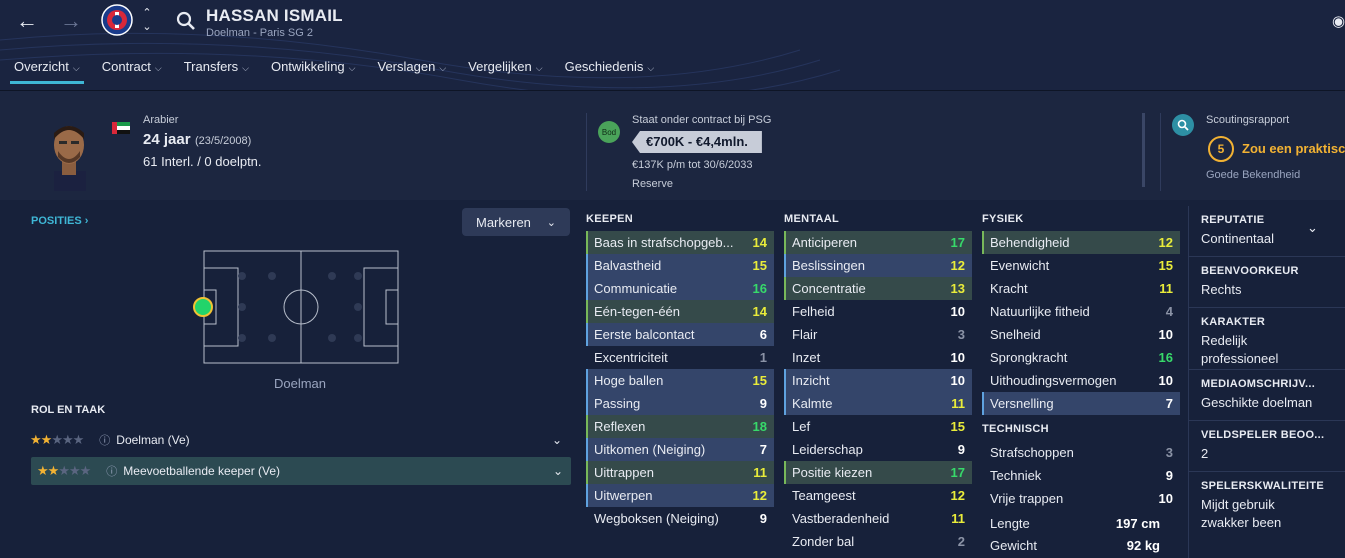 The height and width of the screenshot is (558, 1345). Describe the element at coordinates (878, 380) in the screenshot. I see `attribute-row: Inzicht 10` at that location.